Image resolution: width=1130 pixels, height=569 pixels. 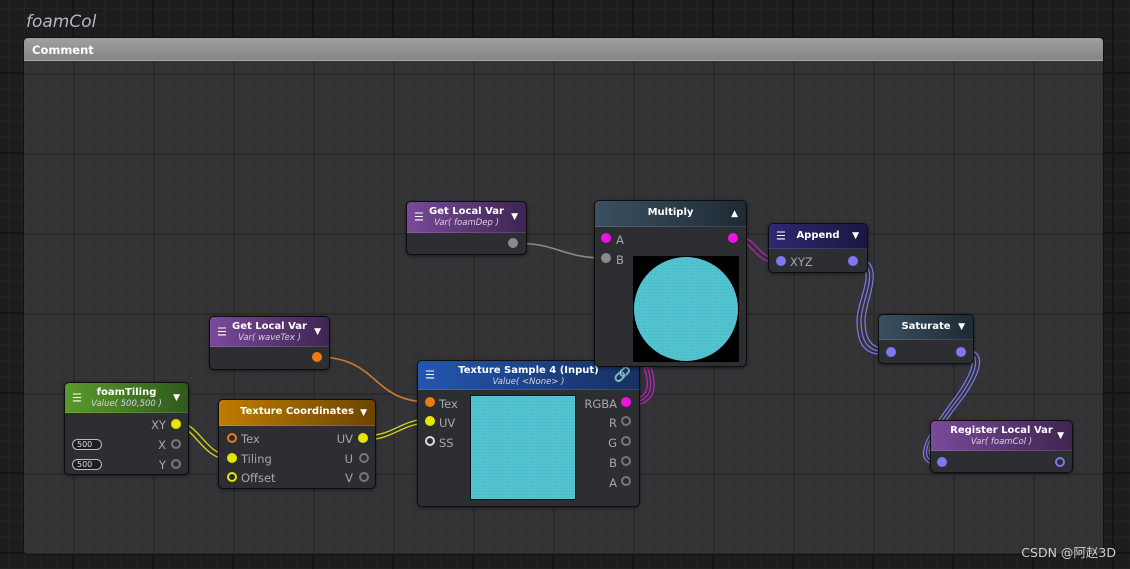 I want to click on node-title: Multiply, so click(x=670, y=212).